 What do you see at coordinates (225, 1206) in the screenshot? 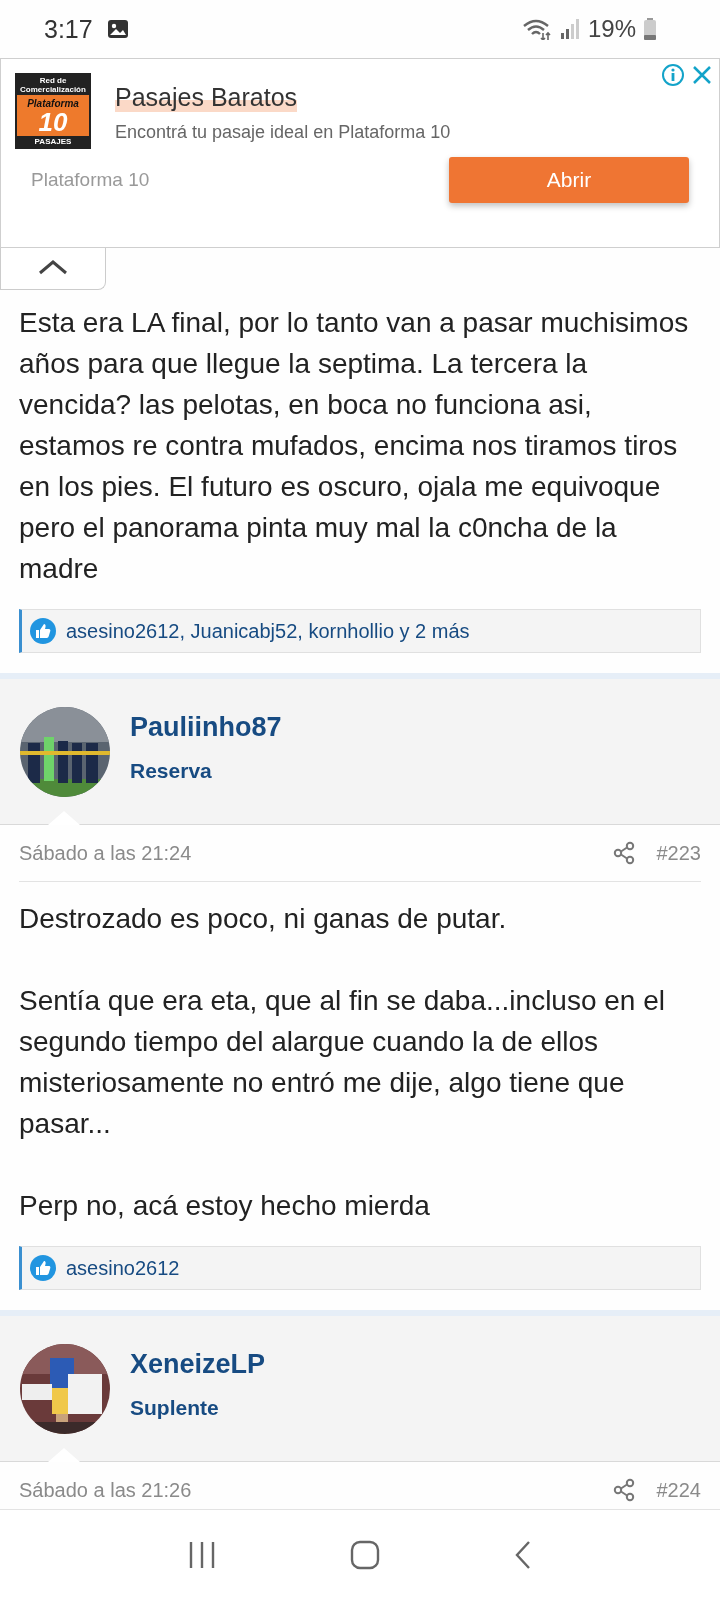
I see `post-paragraph: Perp no, acá estoy hecho mierda` at bounding box center [225, 1206].